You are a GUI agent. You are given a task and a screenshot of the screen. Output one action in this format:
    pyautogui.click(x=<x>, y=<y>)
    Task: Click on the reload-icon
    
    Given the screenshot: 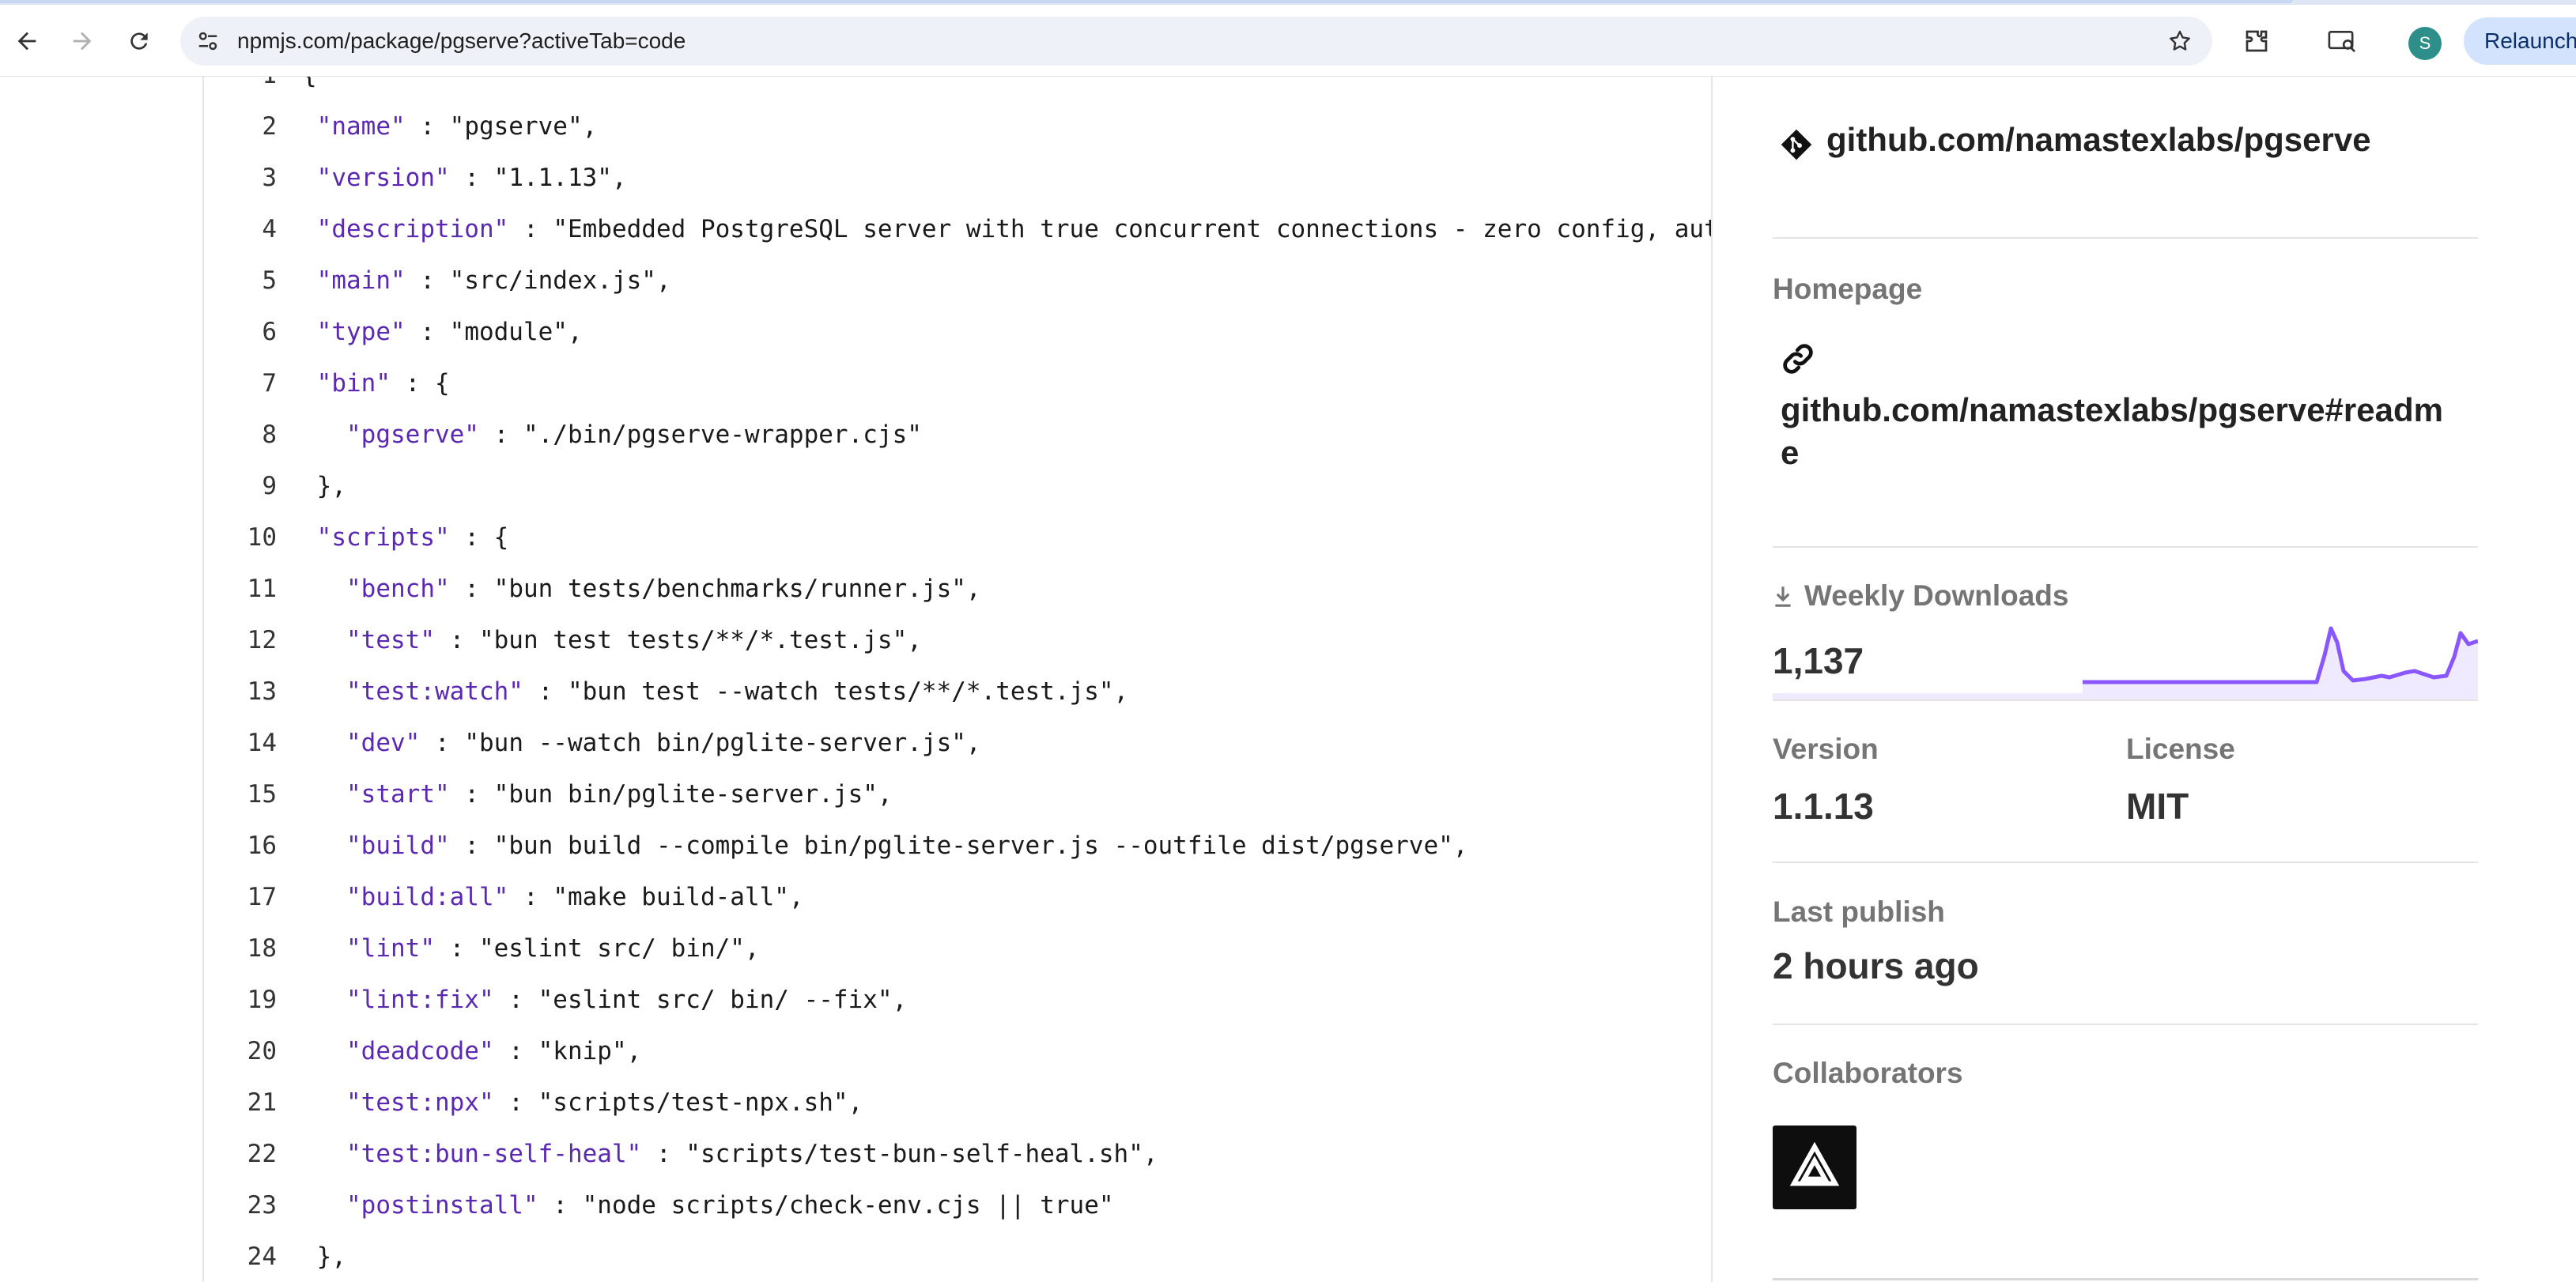 What is the action you would take?
    pyautogui.click(x=139, y=41)
    